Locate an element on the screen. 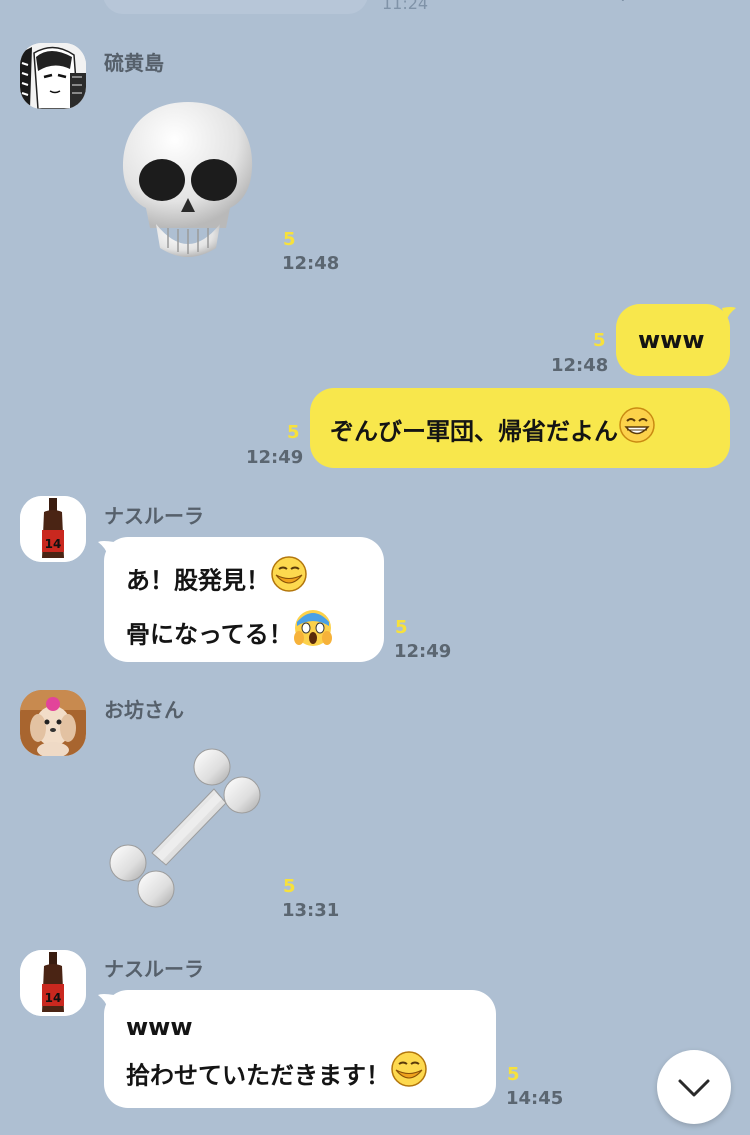 The image size is (750, 1135). bone-sticker is located at coordinates (184, 829).